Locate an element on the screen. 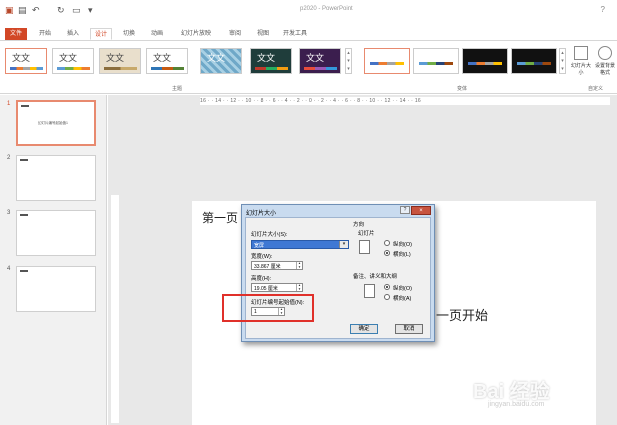 Image resolution: width=617 pixels, height=425 pixels. height-spinner: ▲ ▼ is located at coordinates (299, 287).